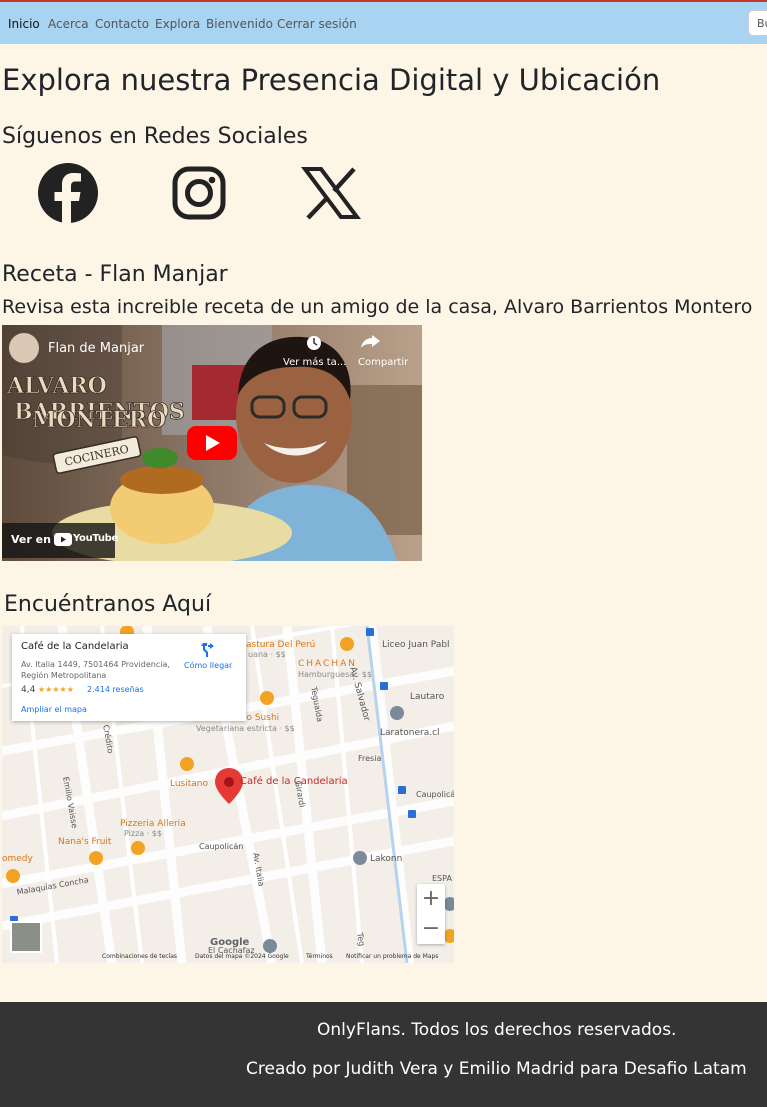 The height and width of the screenshot is (1107, 767). What do you see at coordinates (143, 833) in the screenshot?
I see `map-label: Pizza · $$` at bounding box center [143, 833].